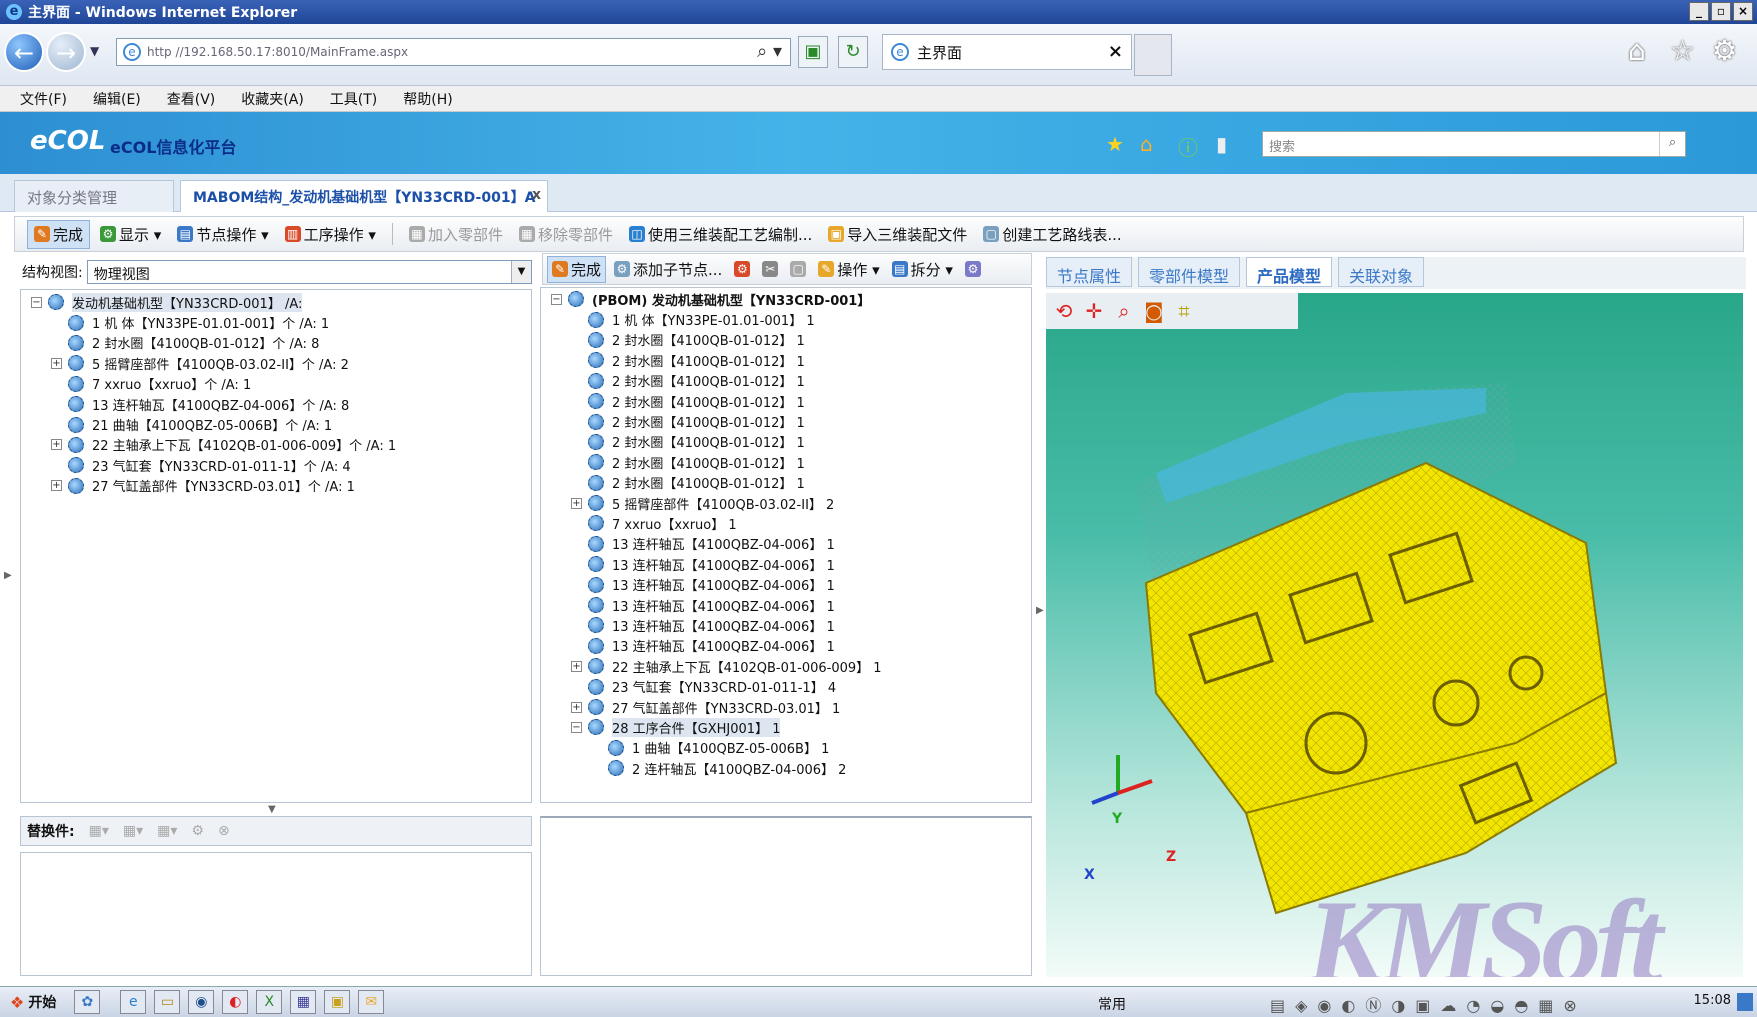 Image resolution: width=1757 pixels, height=1017 pixels. Describe the element at coordinates (277, 445) in the screenshot. I see `left-tree-node: +22 主轴承上下瓦【4102QB-01-006-009】个 /A: 1` at that location.